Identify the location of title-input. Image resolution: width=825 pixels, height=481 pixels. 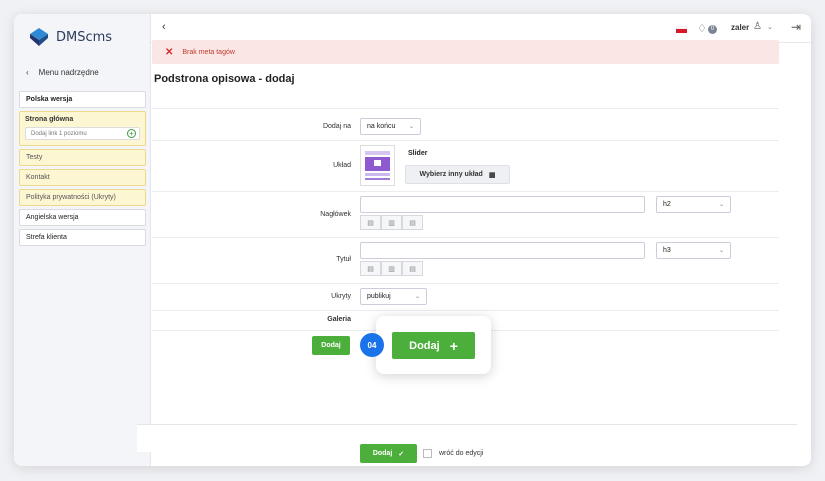
(502, 250).